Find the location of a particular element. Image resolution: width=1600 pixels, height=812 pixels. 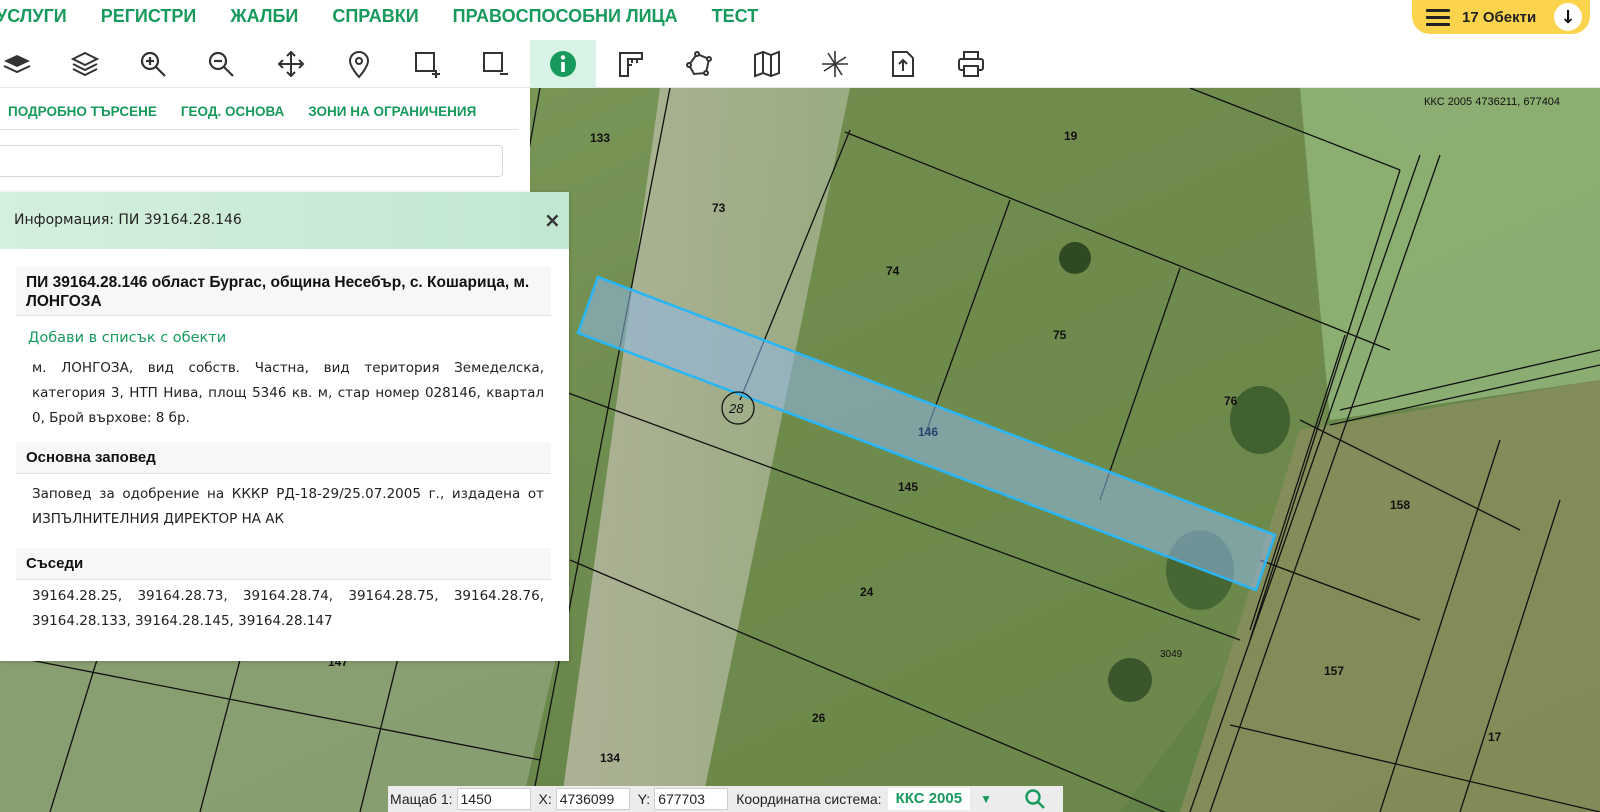

svg-text: 146 is located at coordinates (928, 432).